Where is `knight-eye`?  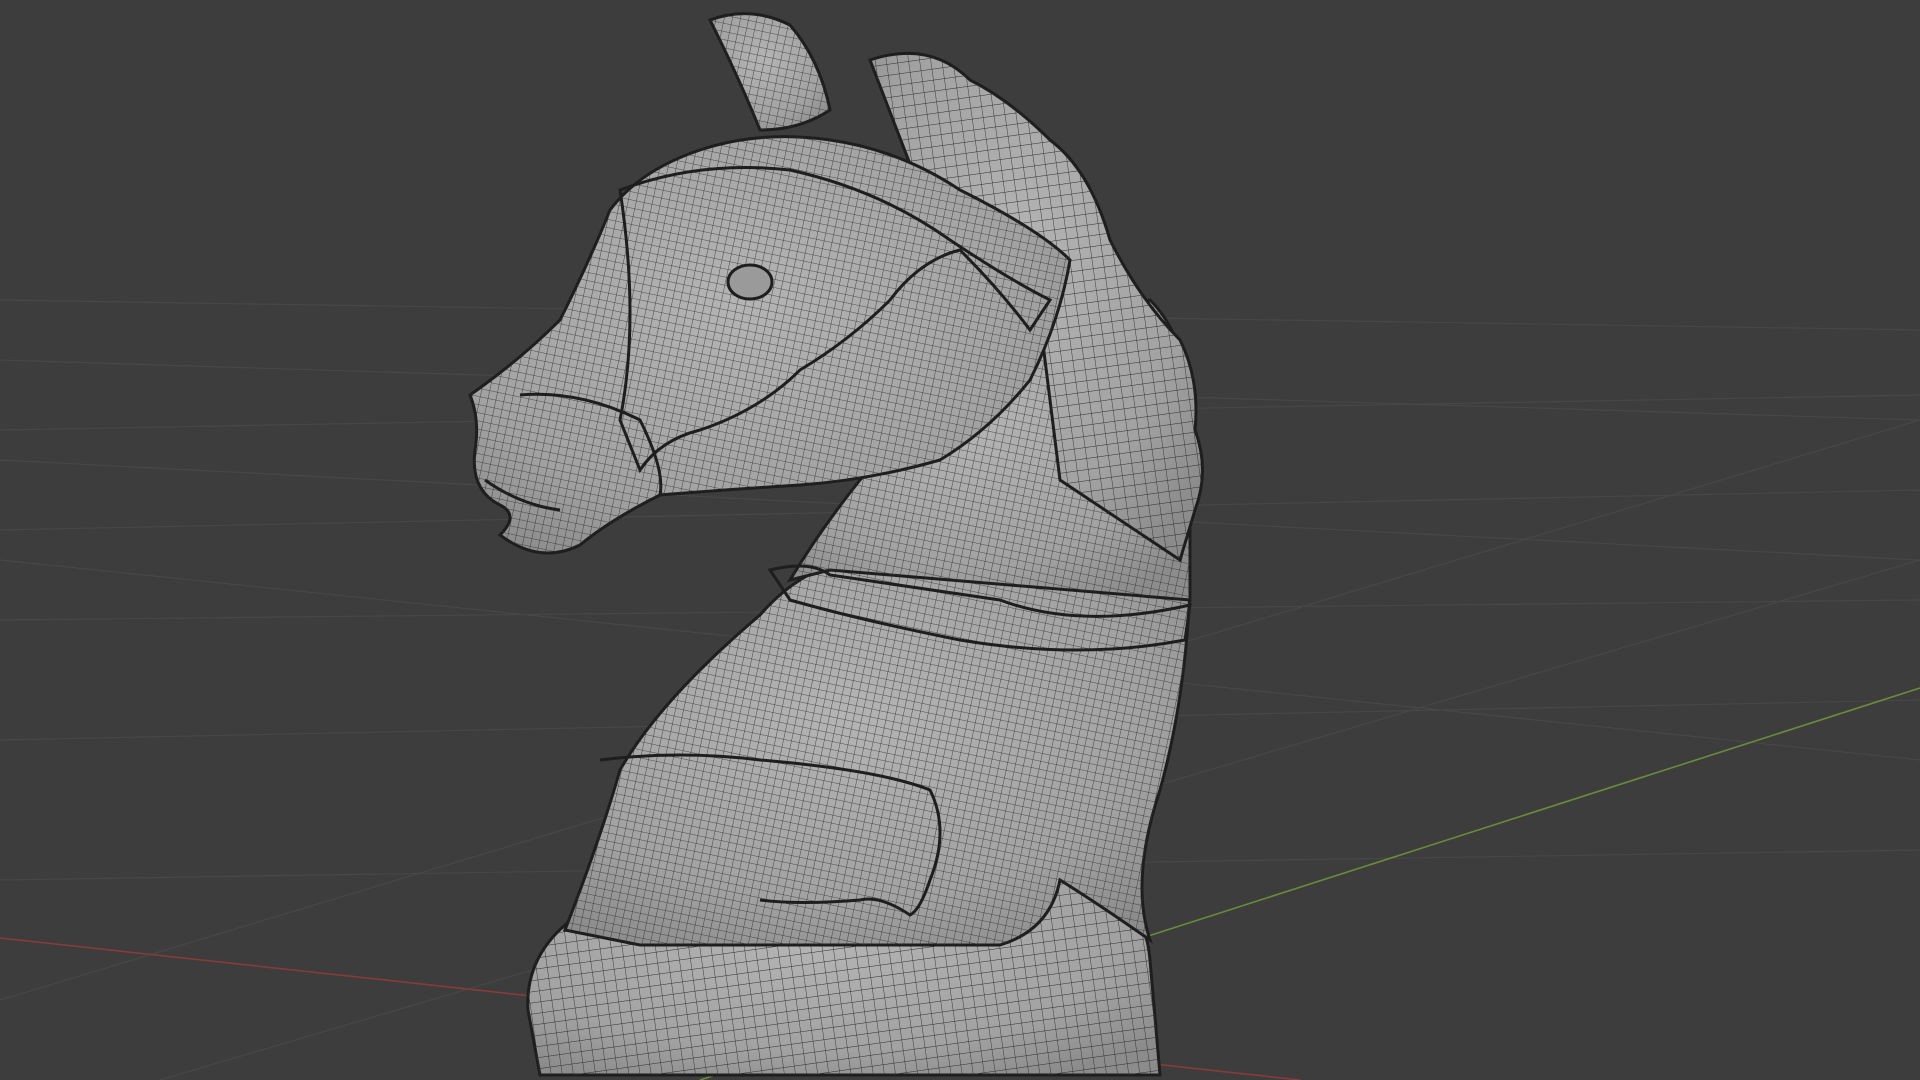
knight-eye is located at coordinates (750, 282).